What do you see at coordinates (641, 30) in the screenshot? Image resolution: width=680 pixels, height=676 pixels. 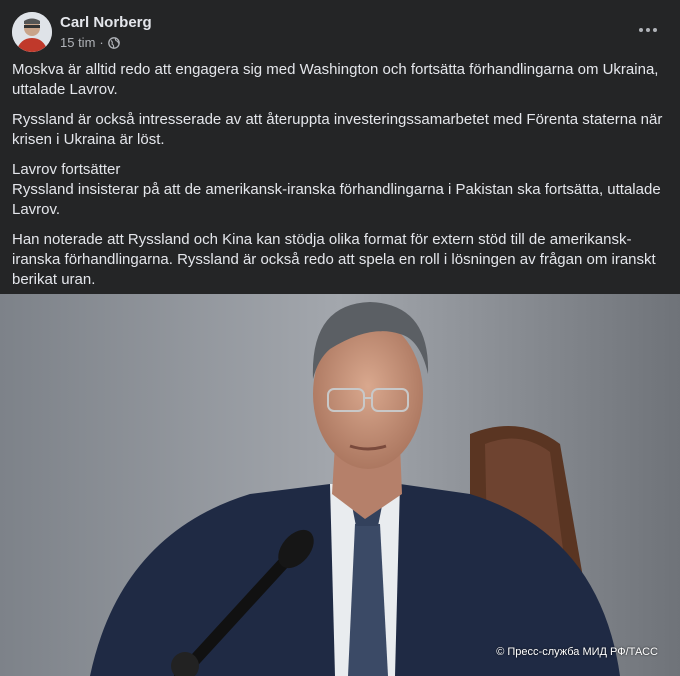 I see `more-horizontal-icon` at bounding box center [641, 30].